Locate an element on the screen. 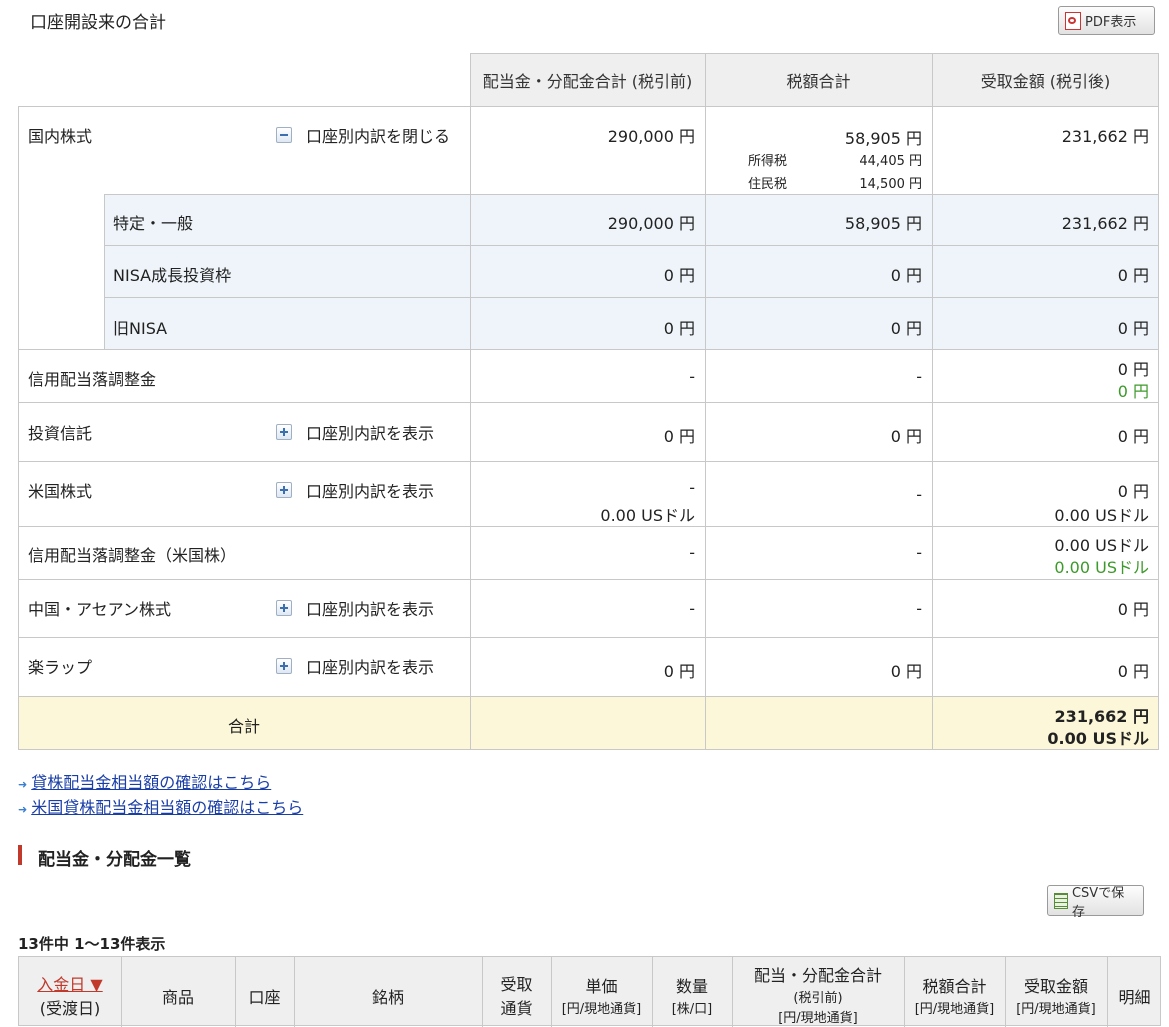 Image resolution: width=1169 pixels, height=1027 pixels. row-label: 信用配当落調整金 is located at coordinates (92, 379).